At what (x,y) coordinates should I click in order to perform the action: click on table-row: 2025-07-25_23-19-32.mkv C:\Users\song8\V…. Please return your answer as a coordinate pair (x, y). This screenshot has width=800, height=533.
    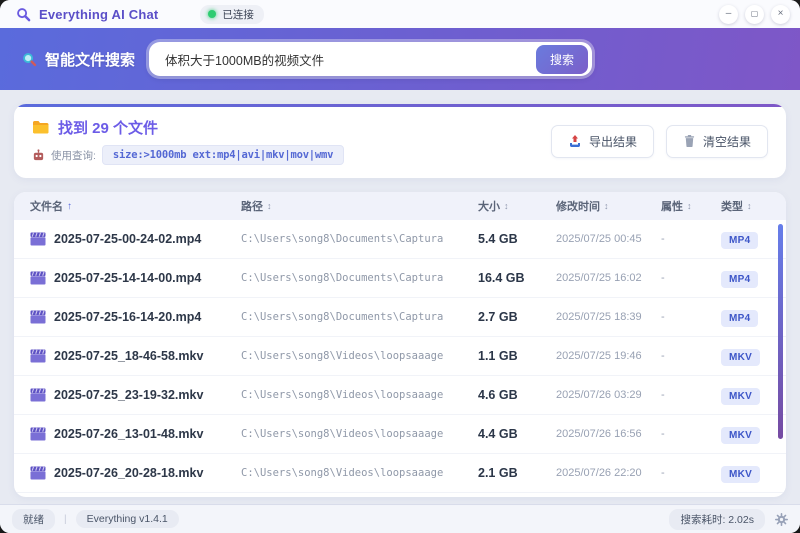
    Looking at the image, I should click on (400, 395).